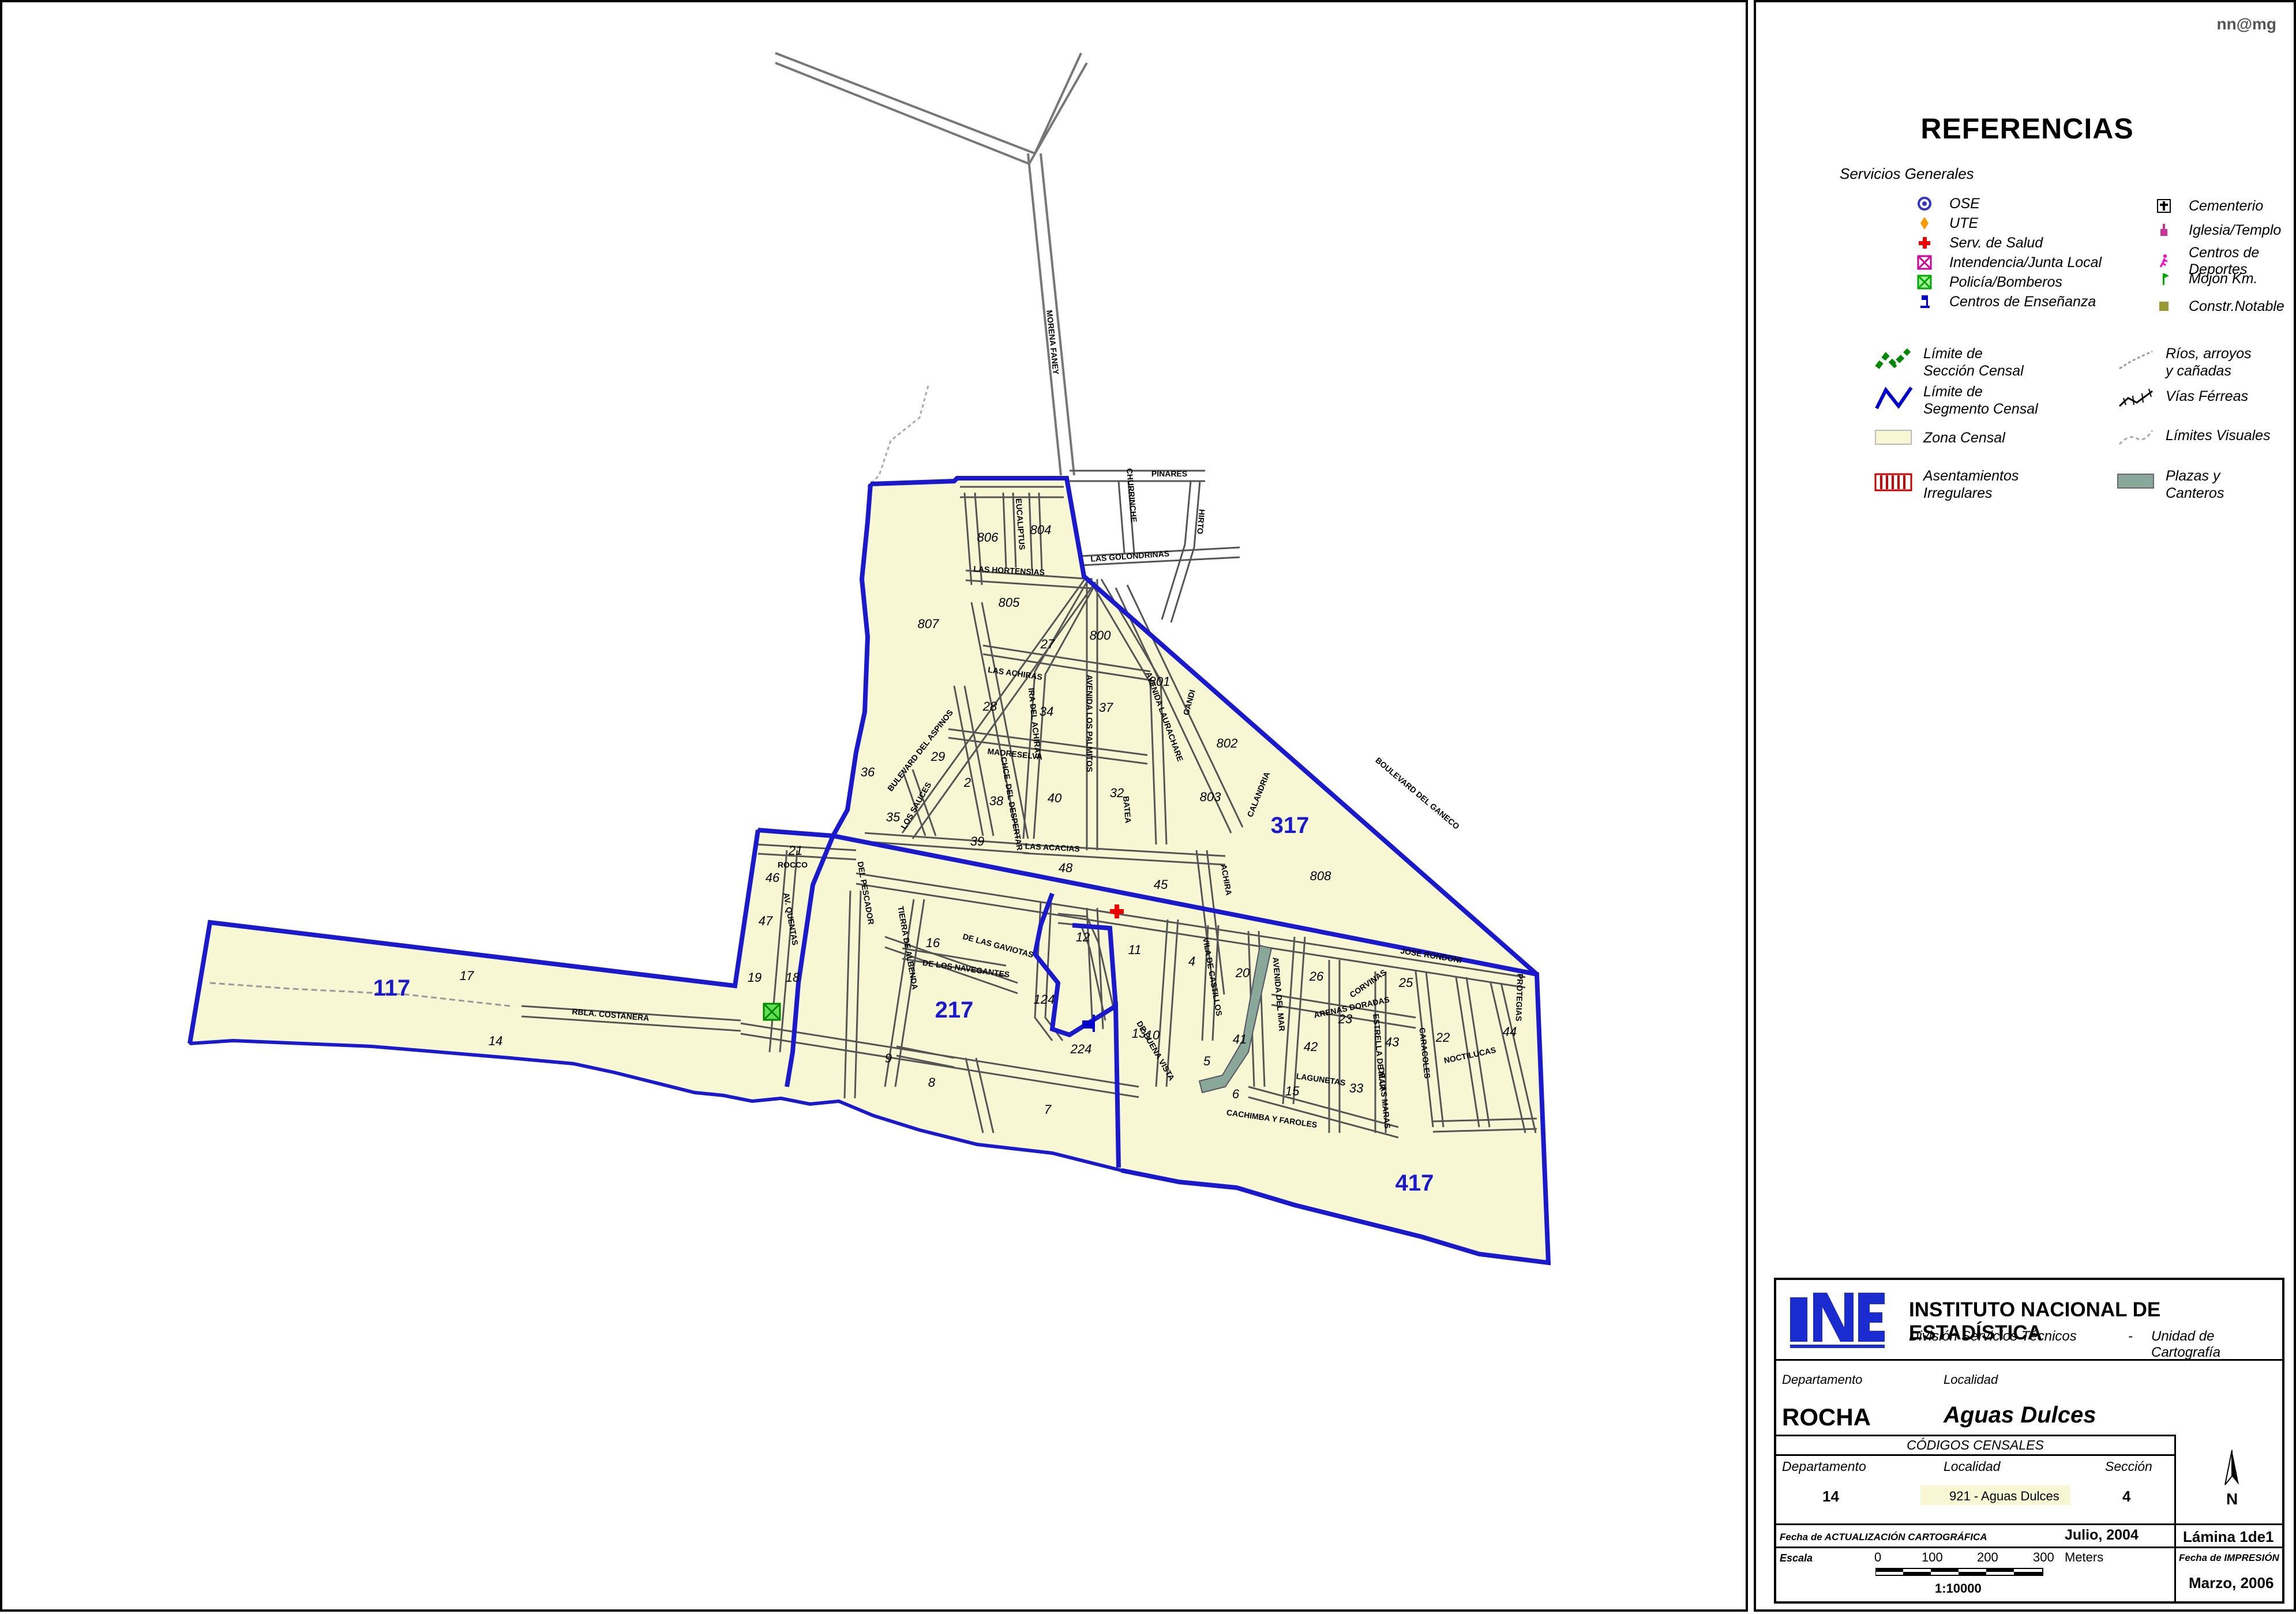 The image size is (2296, 1614). What do you see at coordinates (997, 801) in the screenshot?
I see `block-label: 38` at bounding box center [997, 801].